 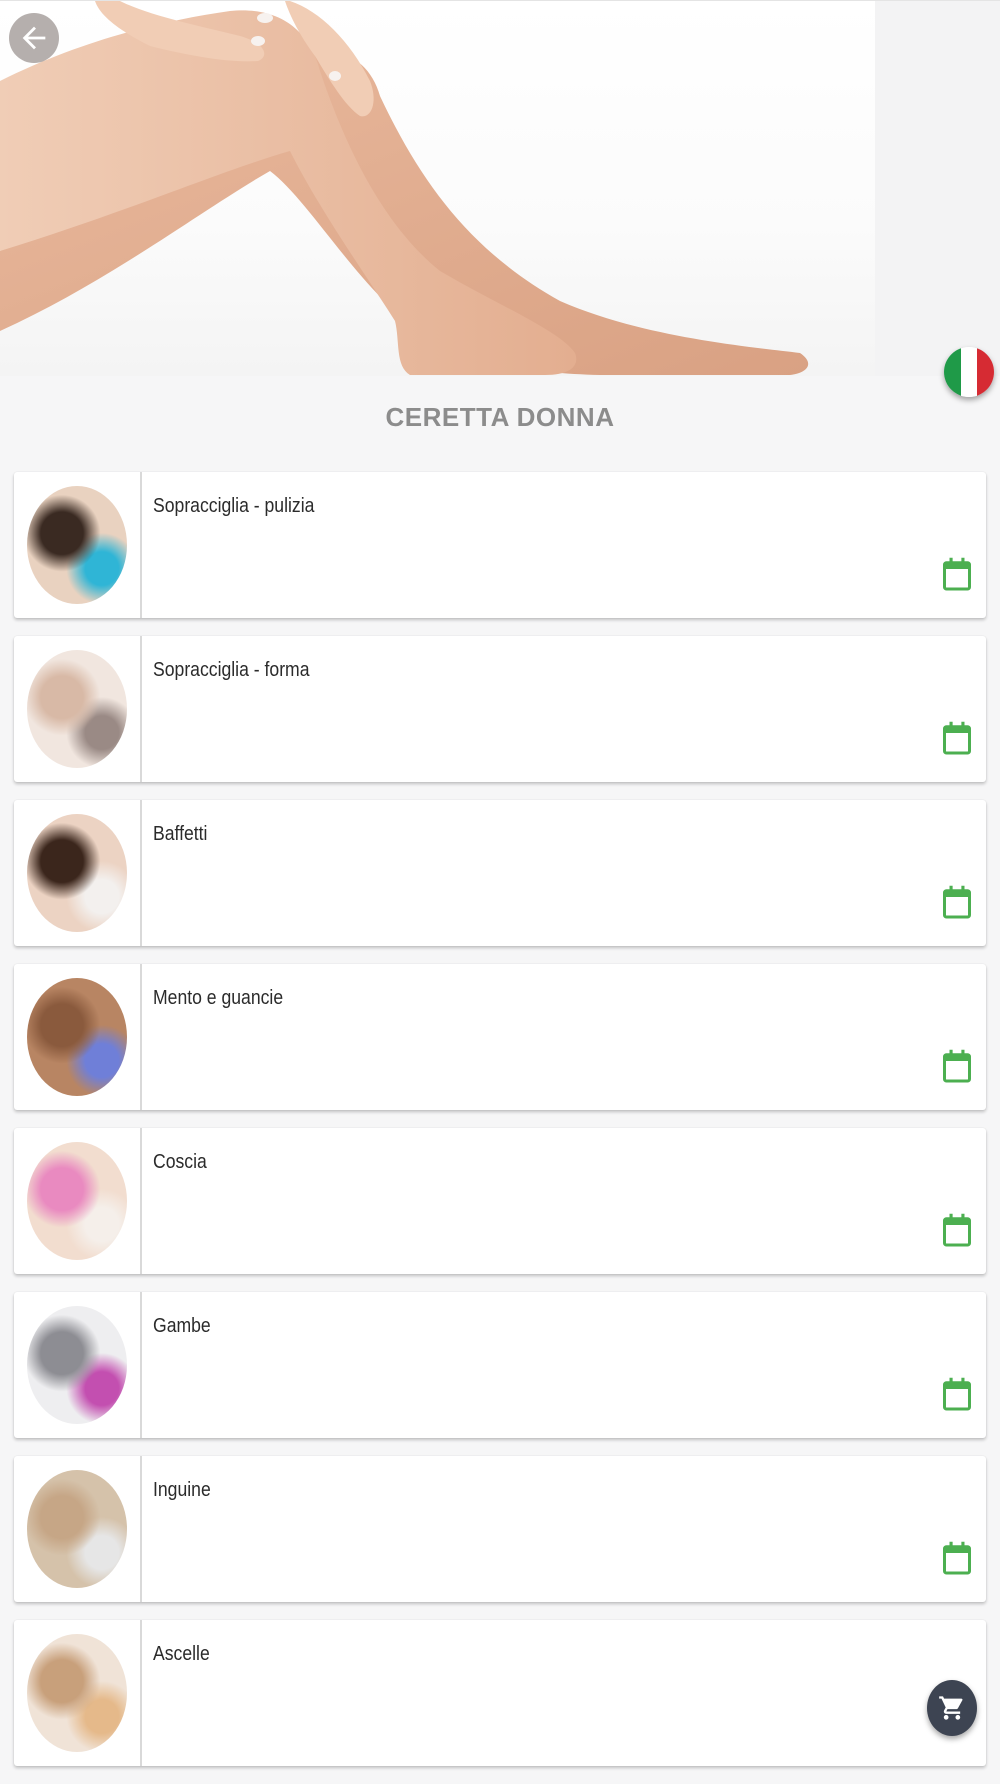 I want to click on service-label: Inguine, so click(x=182, y=1490).